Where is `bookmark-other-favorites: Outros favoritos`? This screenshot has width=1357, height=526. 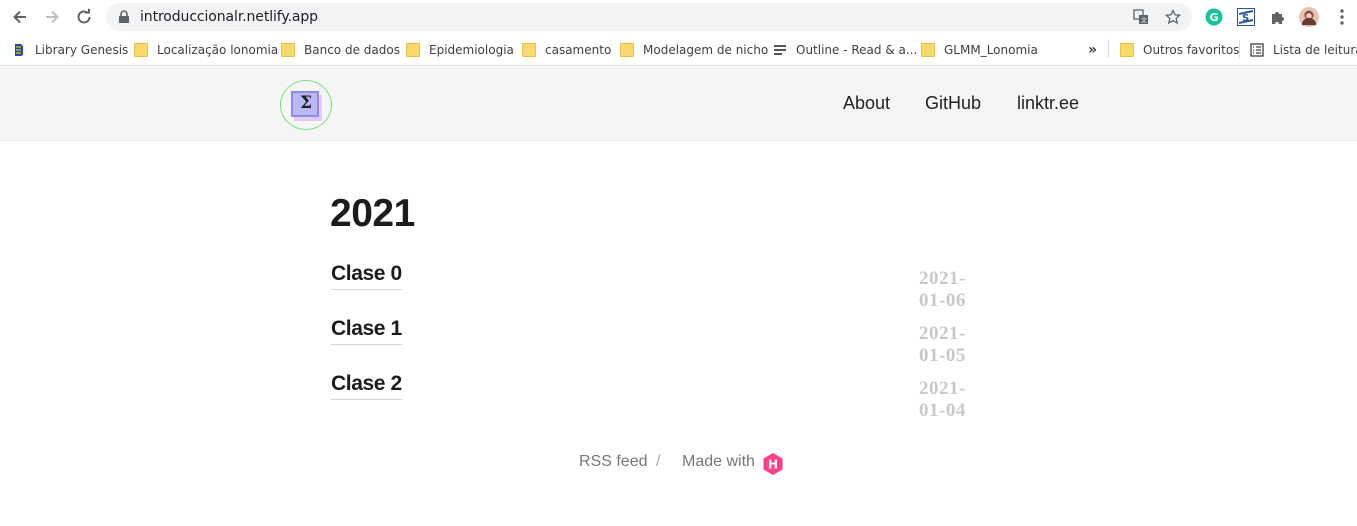 bookmark-other-favorites: Outros favoritos is located at coordinates (1179, 50).